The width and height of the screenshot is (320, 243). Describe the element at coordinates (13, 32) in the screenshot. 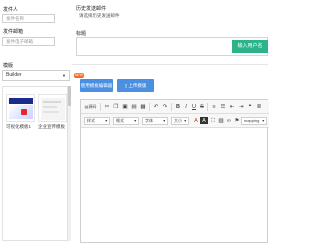

I see `sender-email-label: 发件邮箱` at that location.